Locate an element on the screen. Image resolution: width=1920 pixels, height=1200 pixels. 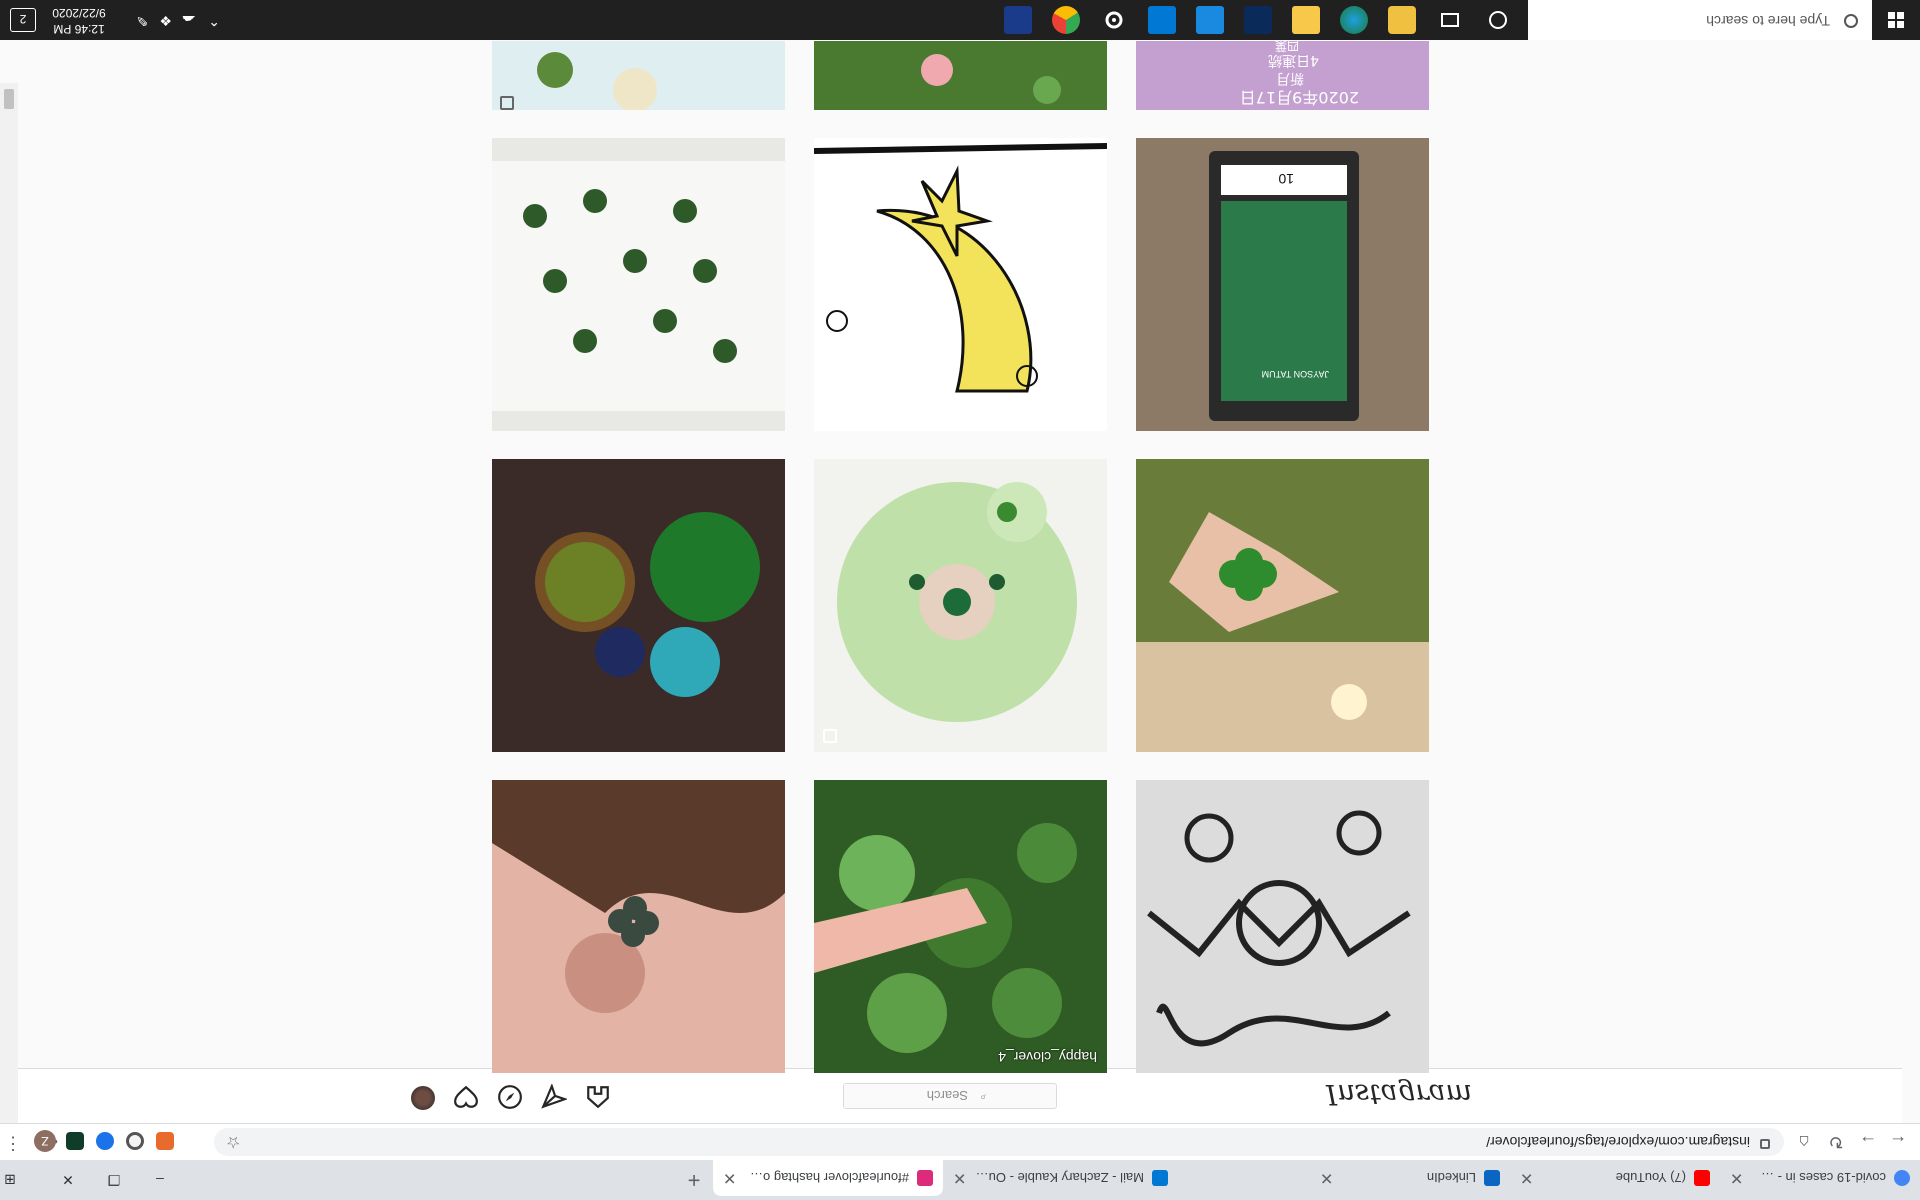
card-line2-text: 新月 is located at coordinates (1290, 78).